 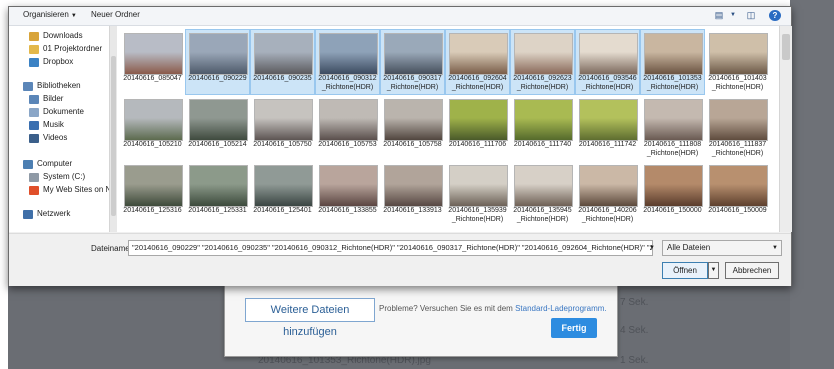 I want to click on file-item: 20140616_135939 _Richtone(HDR), so click(x=477, y=194).